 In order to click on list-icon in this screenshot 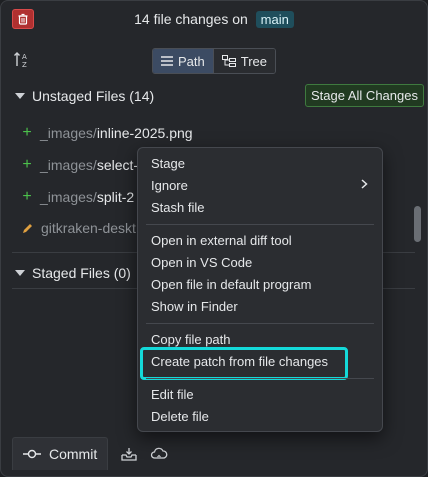, I will do `click(167, 61)`.